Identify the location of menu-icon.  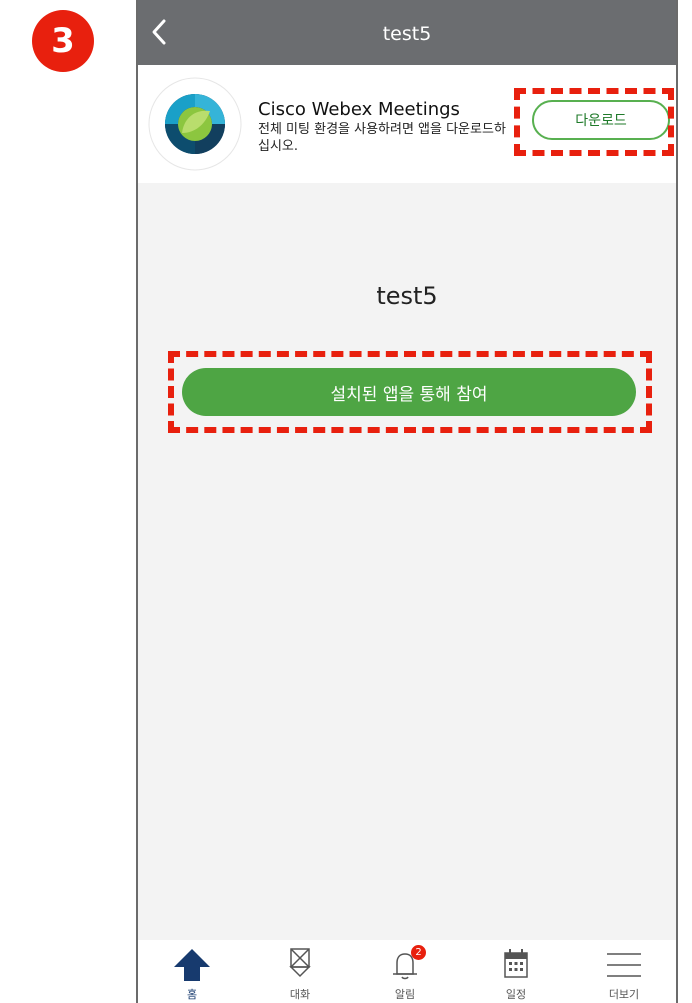
(624, 965).